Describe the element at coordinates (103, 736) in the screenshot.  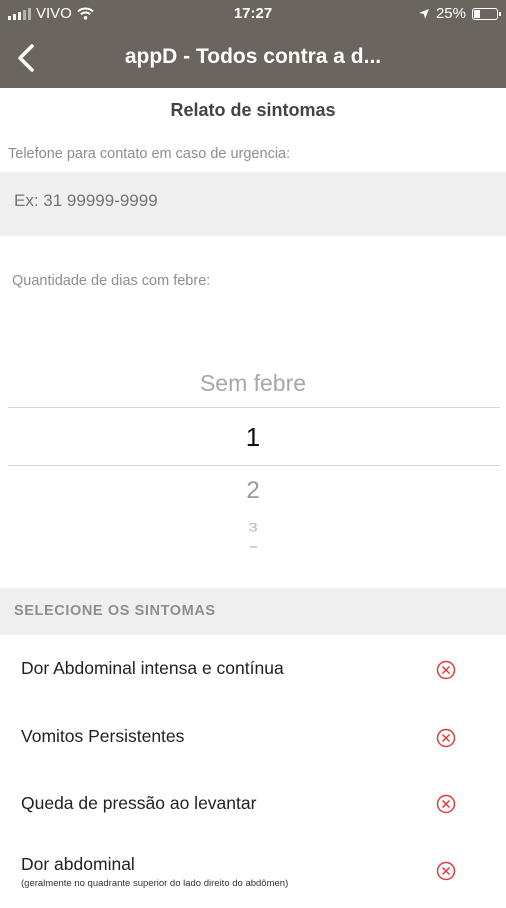
I see `symptom-label: Vomitos Persistentes` at that location.